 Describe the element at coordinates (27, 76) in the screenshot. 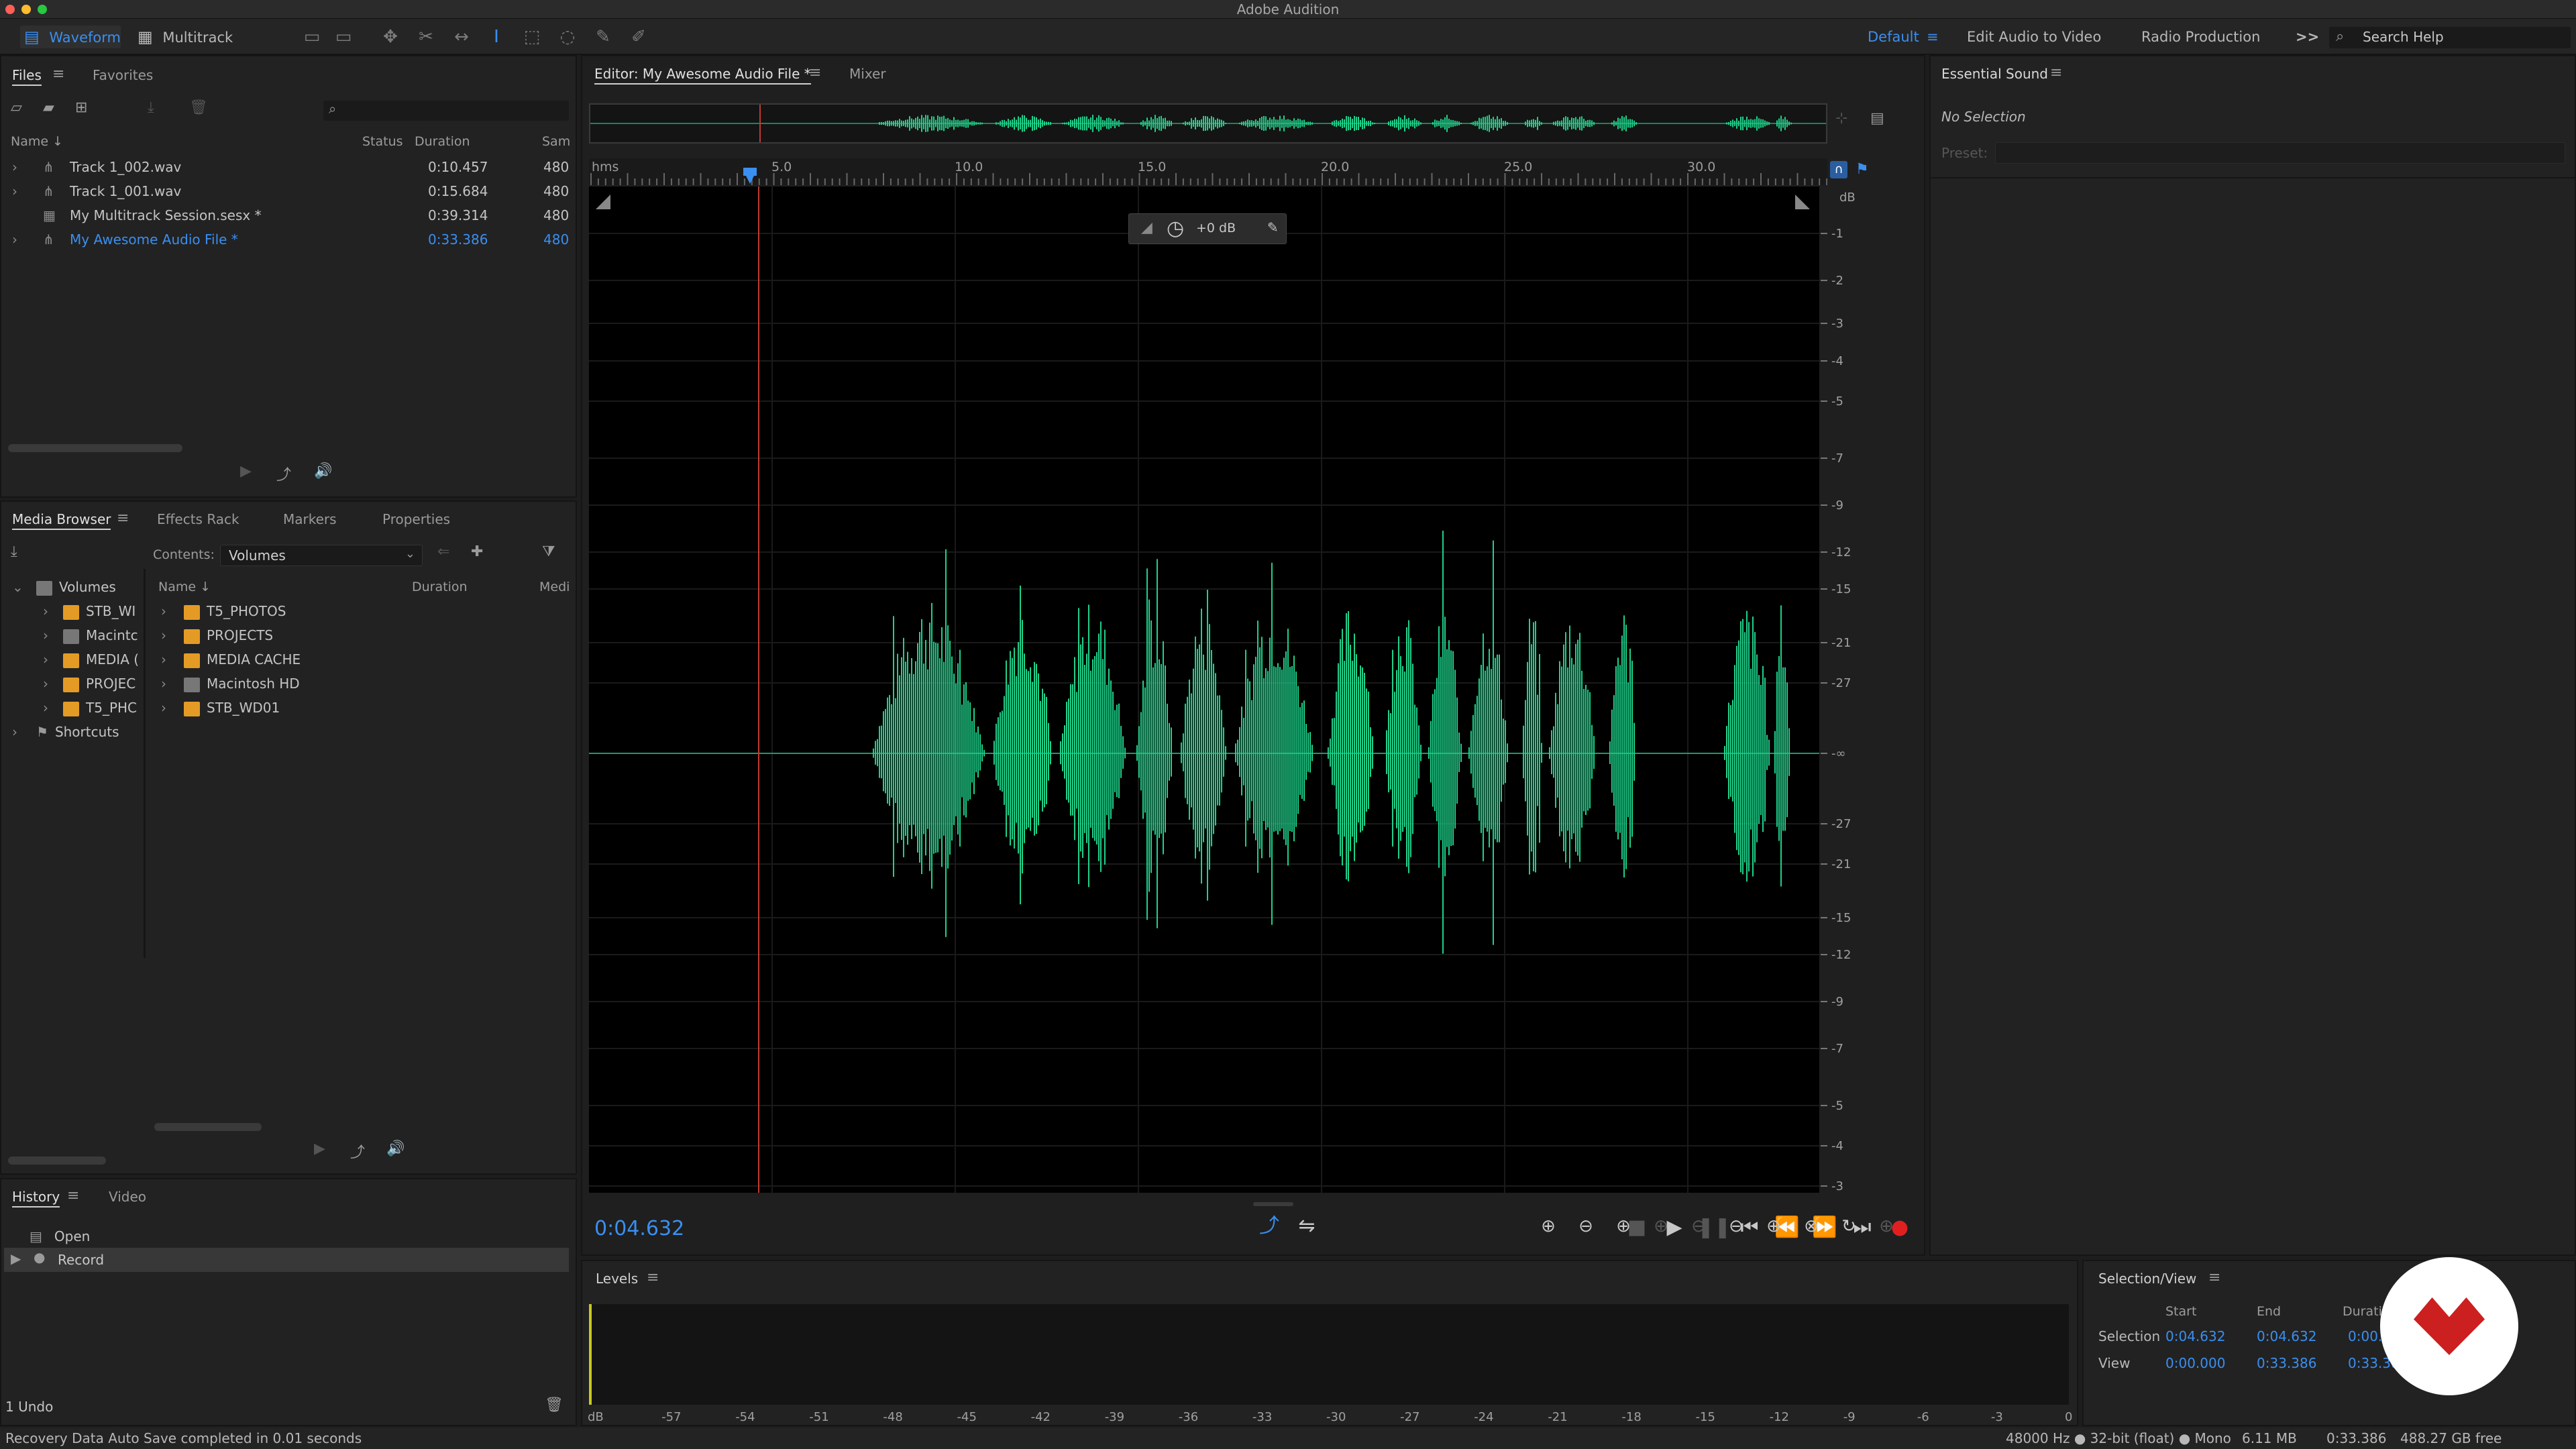

I see `tab-files: Files` at that location.